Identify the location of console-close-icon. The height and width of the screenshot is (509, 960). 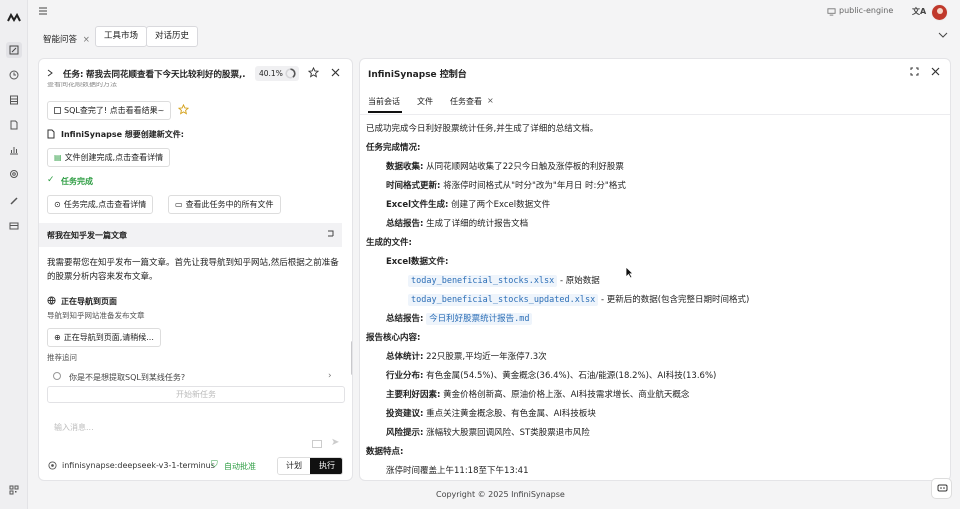
(935, 71).